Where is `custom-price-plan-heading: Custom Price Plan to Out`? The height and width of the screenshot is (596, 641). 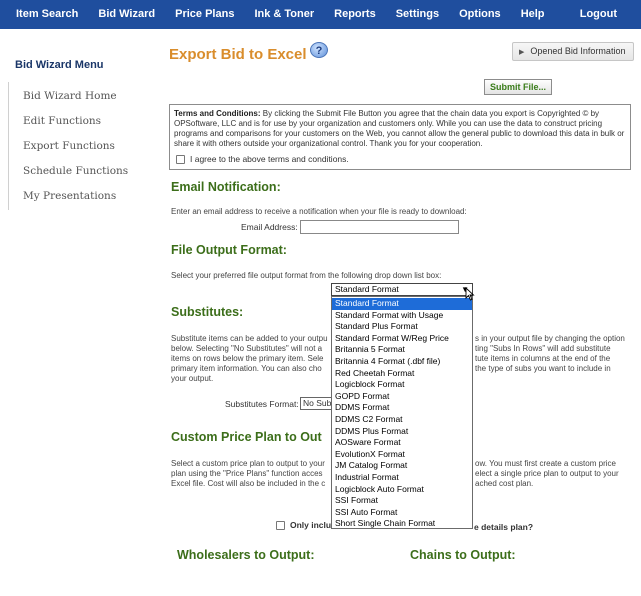
custom-price-plan-heading: Custom Price Plan to Out is located at coordinates (246, 437).